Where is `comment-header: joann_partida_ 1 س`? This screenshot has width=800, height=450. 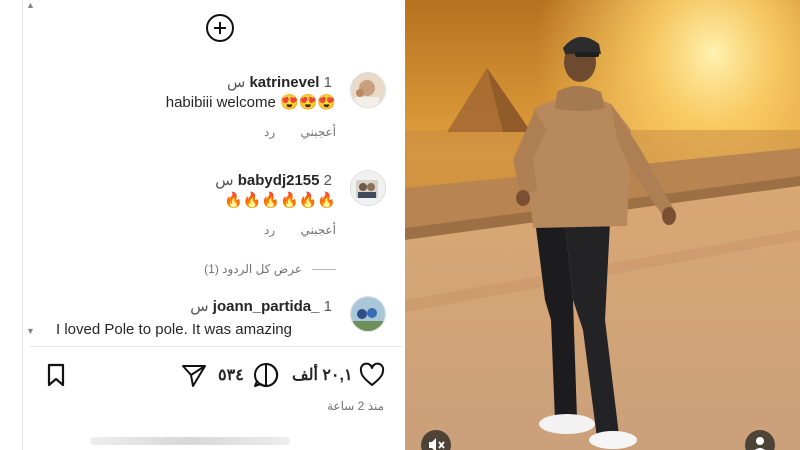
comment-header: joann_partida_ 1 س is located at coordinates (186, 307).